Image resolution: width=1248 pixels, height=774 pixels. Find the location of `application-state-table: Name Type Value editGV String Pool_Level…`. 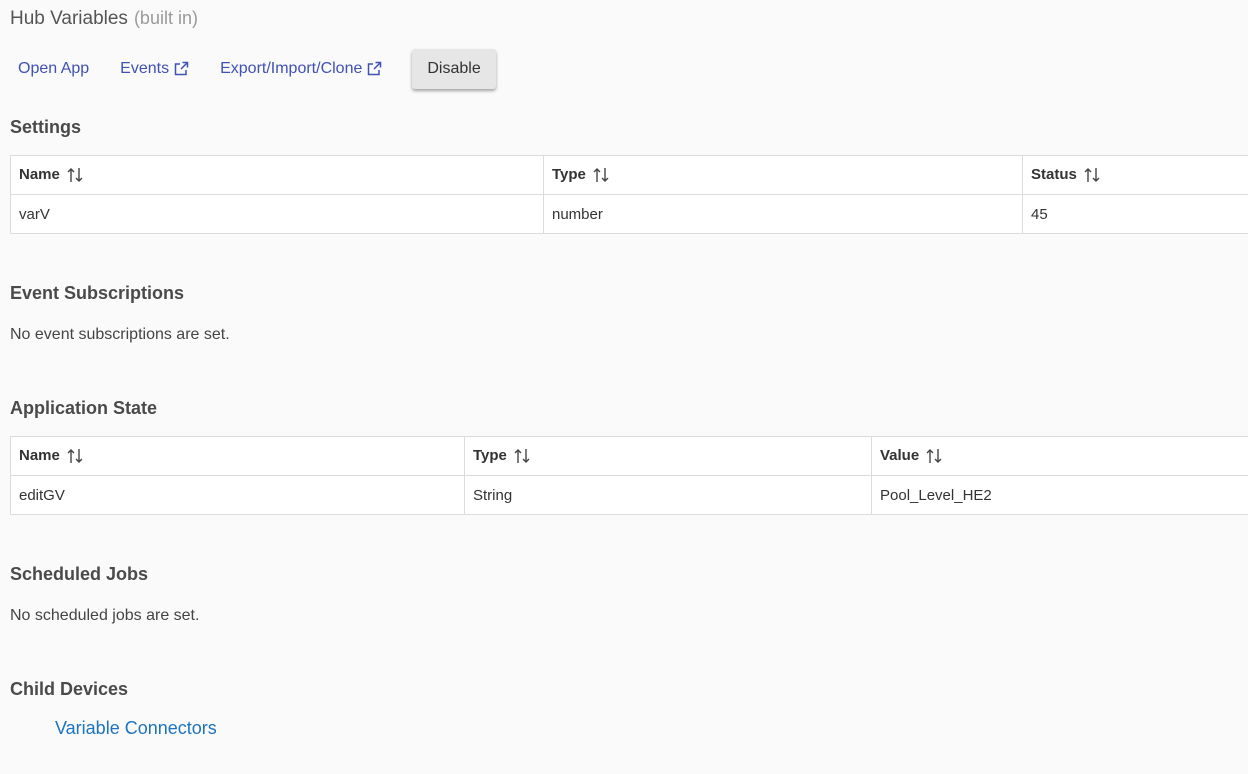

application-state-table: Name Type Value editGV String Pool_Level… is located at coordinates (629, 475).